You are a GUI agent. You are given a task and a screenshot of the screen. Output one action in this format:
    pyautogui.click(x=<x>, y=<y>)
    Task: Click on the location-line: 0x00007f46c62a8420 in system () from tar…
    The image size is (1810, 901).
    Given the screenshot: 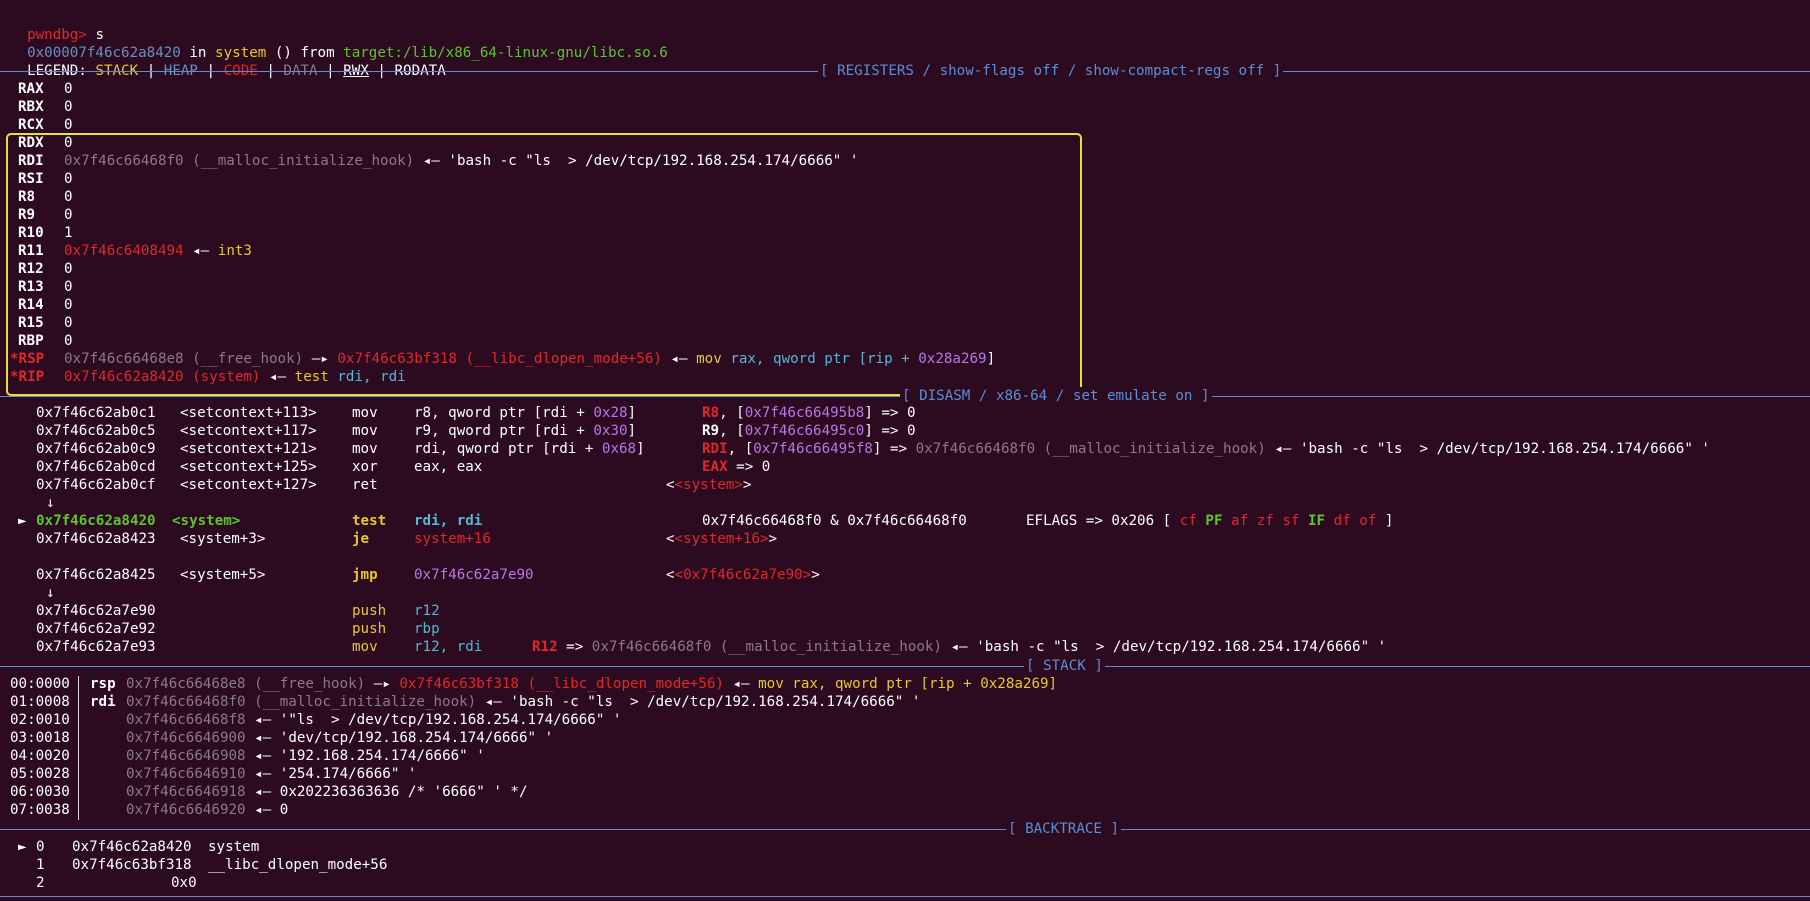 What is the action you would take?
    pyautogui.click(x=347, y=53)
    